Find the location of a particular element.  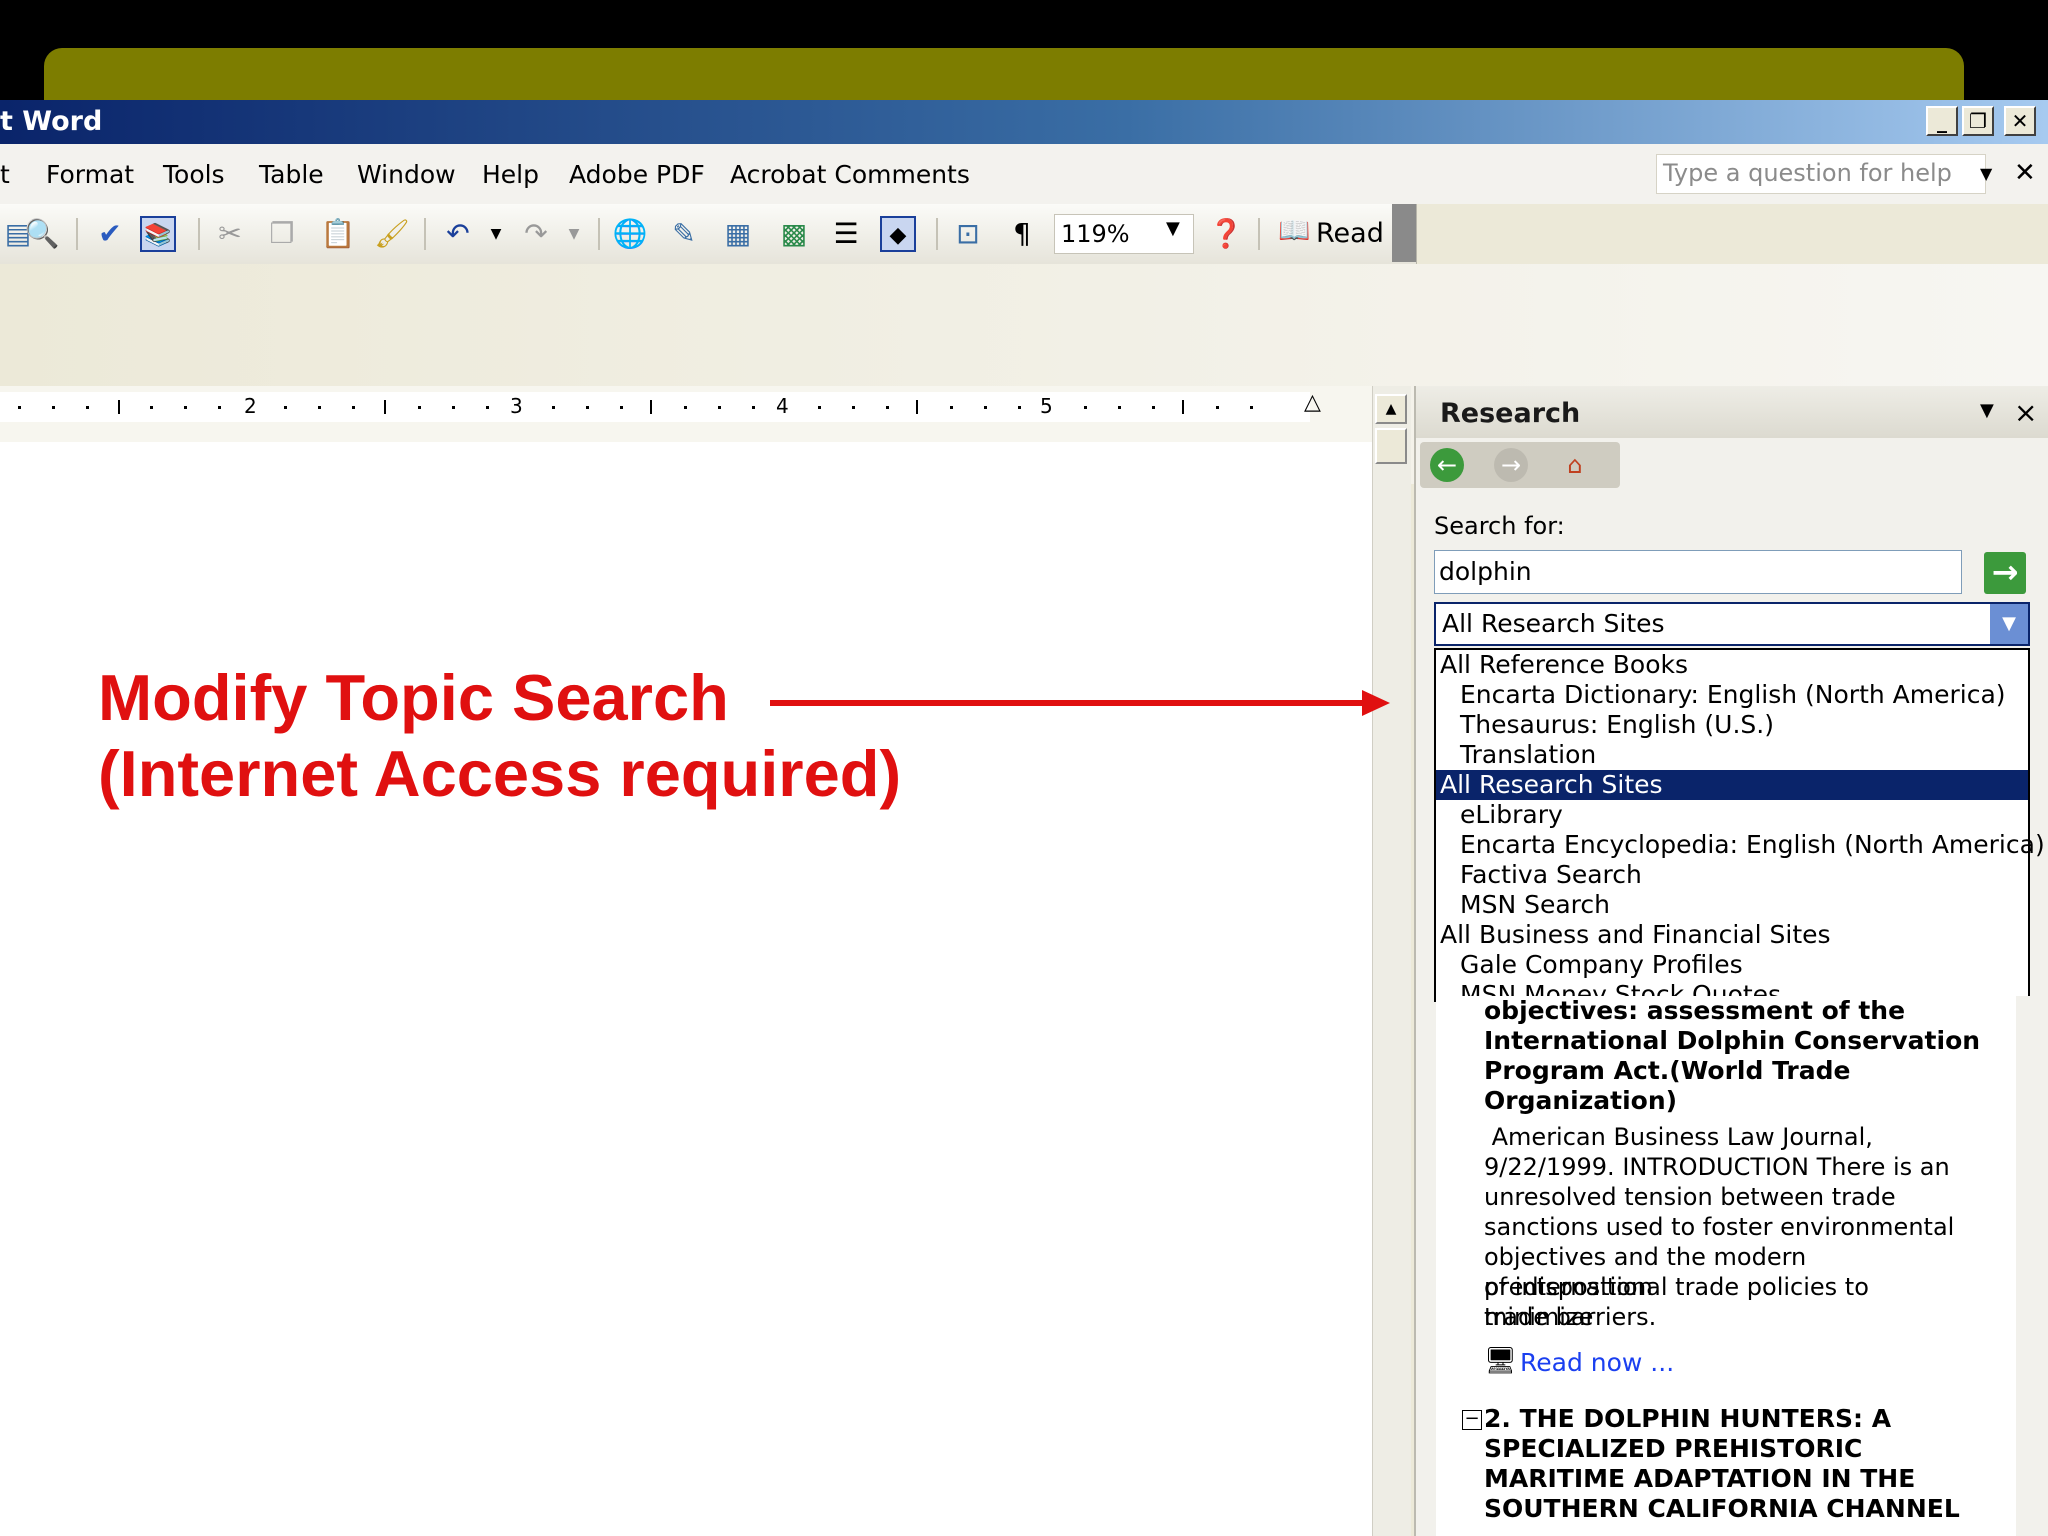

collapse-icon: − is located at coordinates (1472, 1420).